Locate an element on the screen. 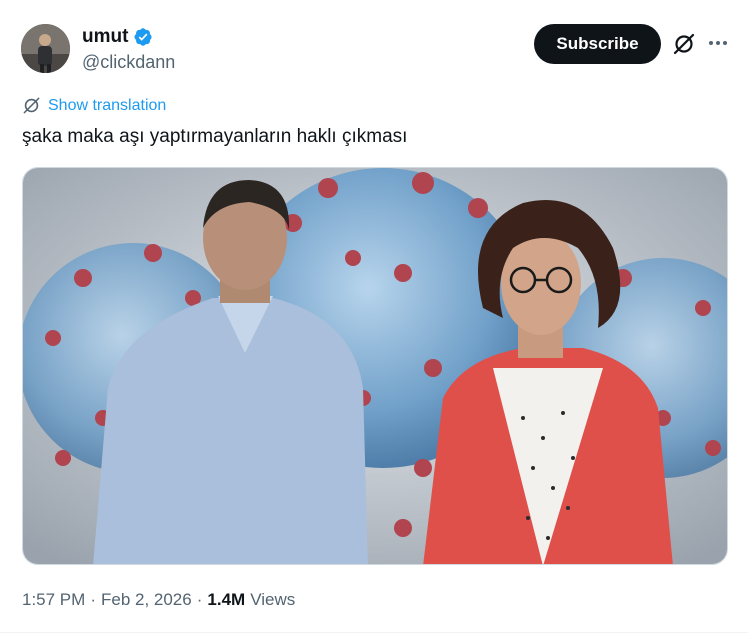  divider is located at coordinates (374, 632).